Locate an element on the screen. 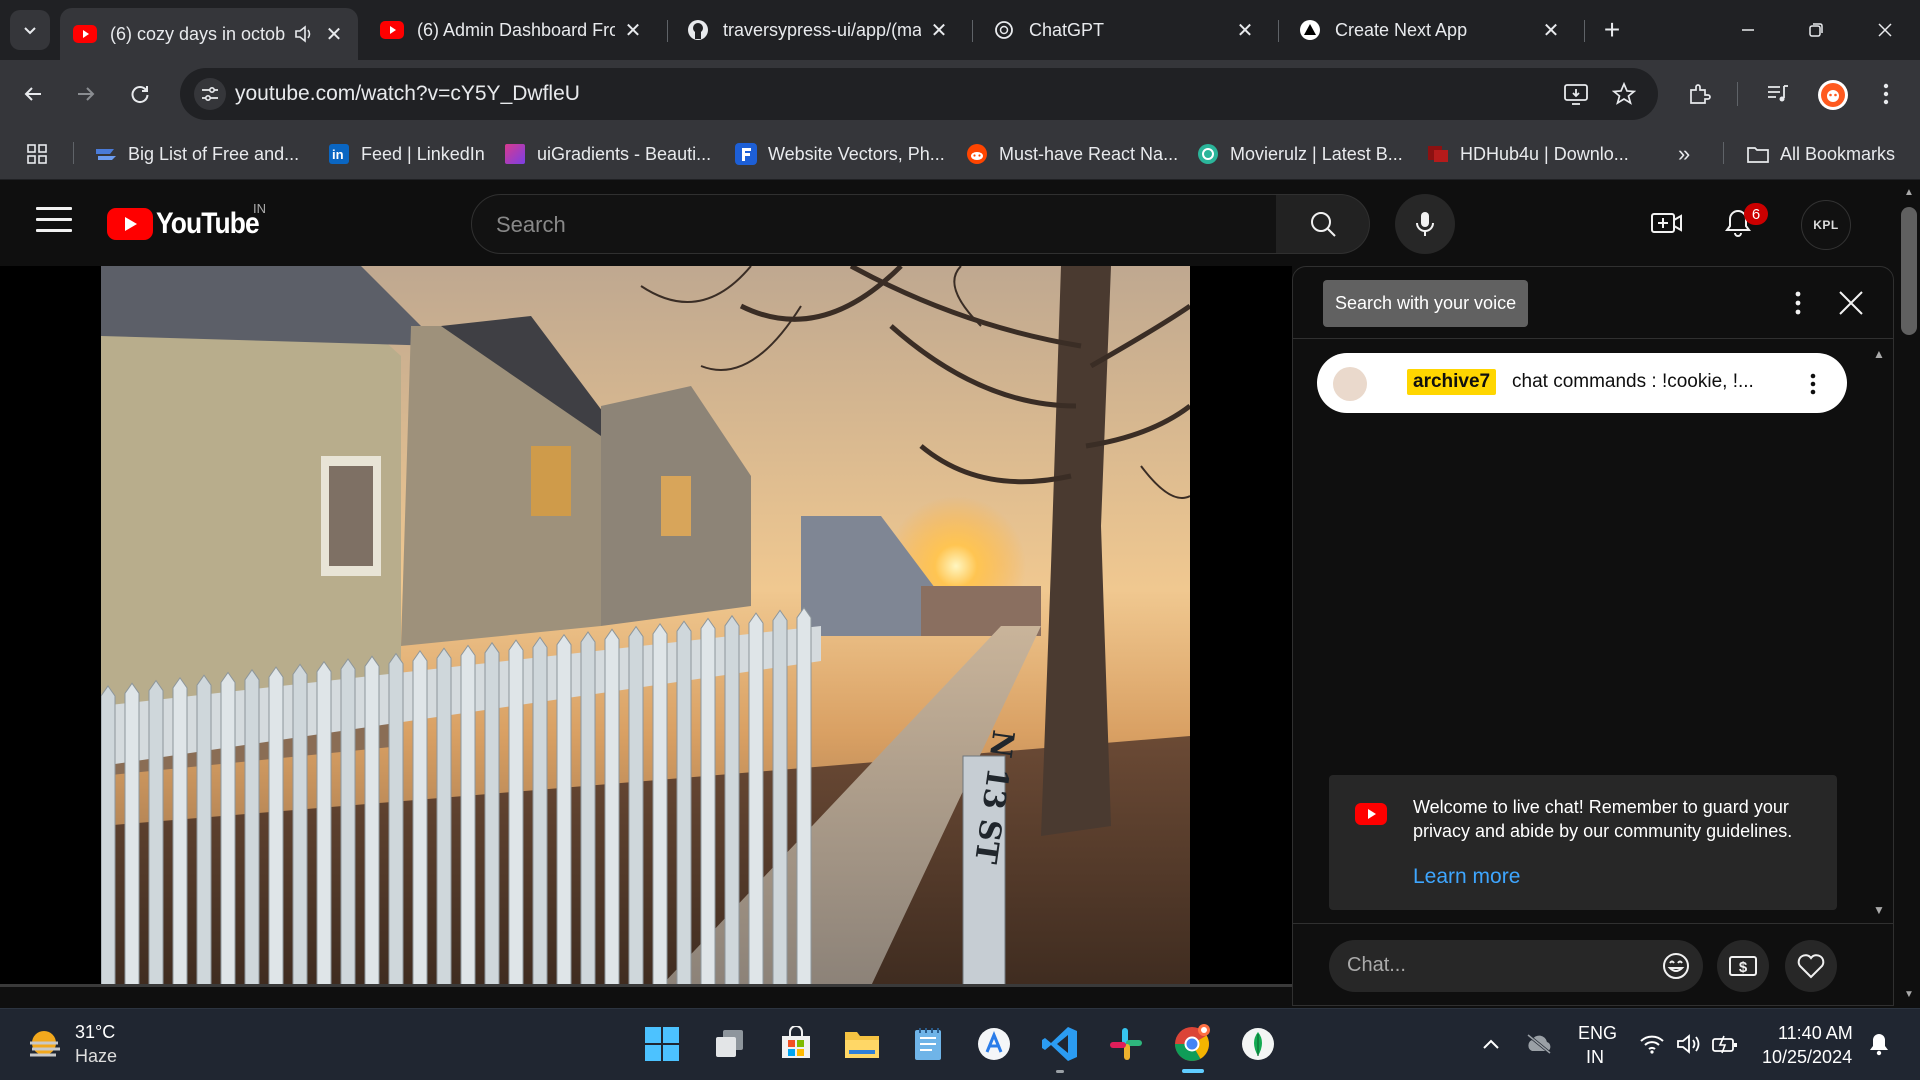 The width and height of the screenshot is (1920, 1080). learn-more-link: Learn more is located at coordinates (1466, 877).